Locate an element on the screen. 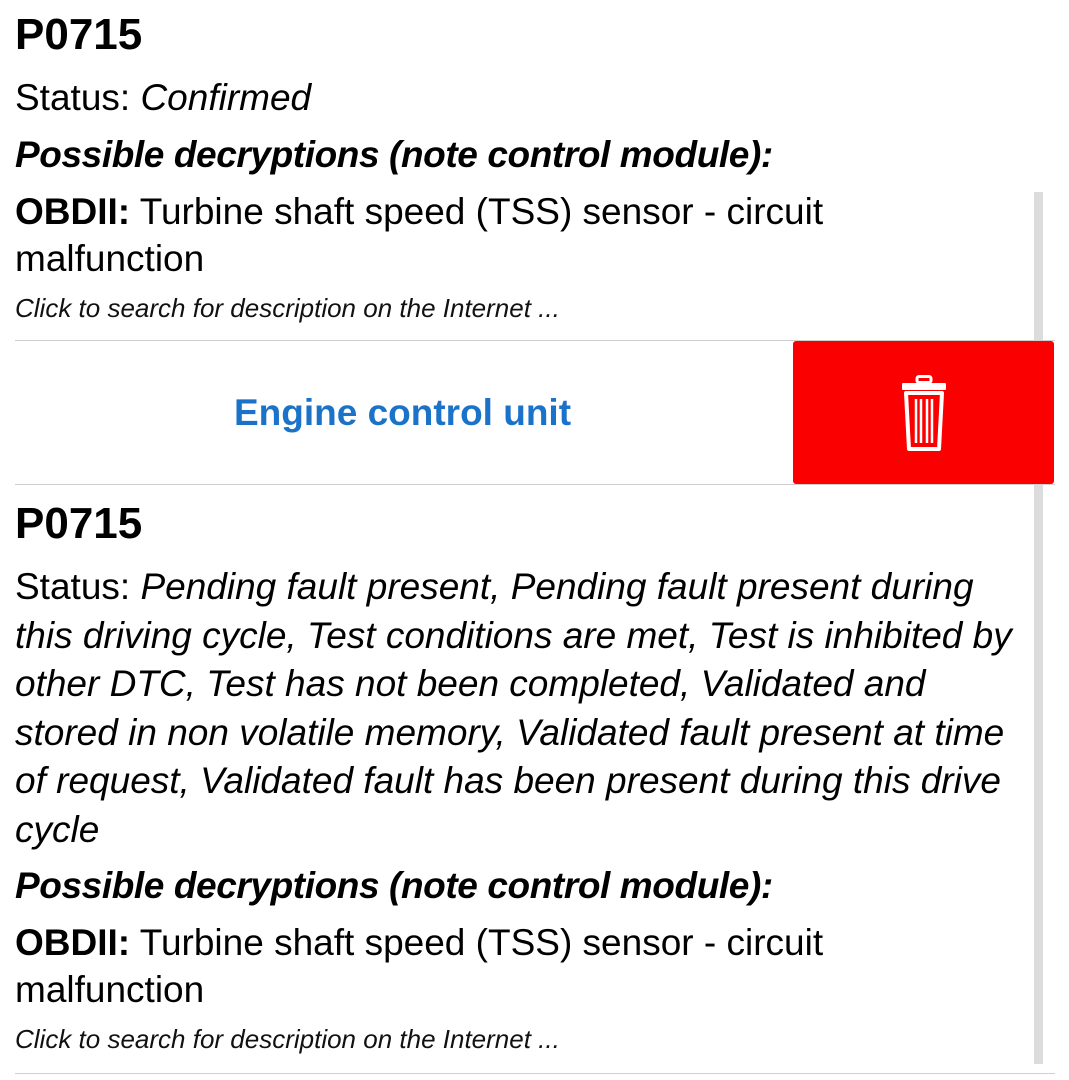 This screenshot has height=1080, width=1069. scrollbar is located at coordinates (1038, 628).